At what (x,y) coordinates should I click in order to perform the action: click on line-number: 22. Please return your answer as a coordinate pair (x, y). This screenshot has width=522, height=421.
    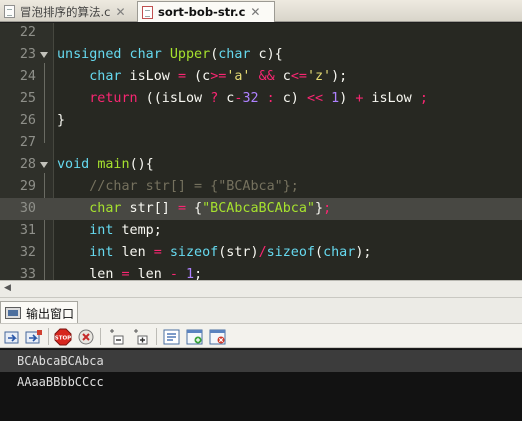
    Looking at the image, I should click on (27, 32).